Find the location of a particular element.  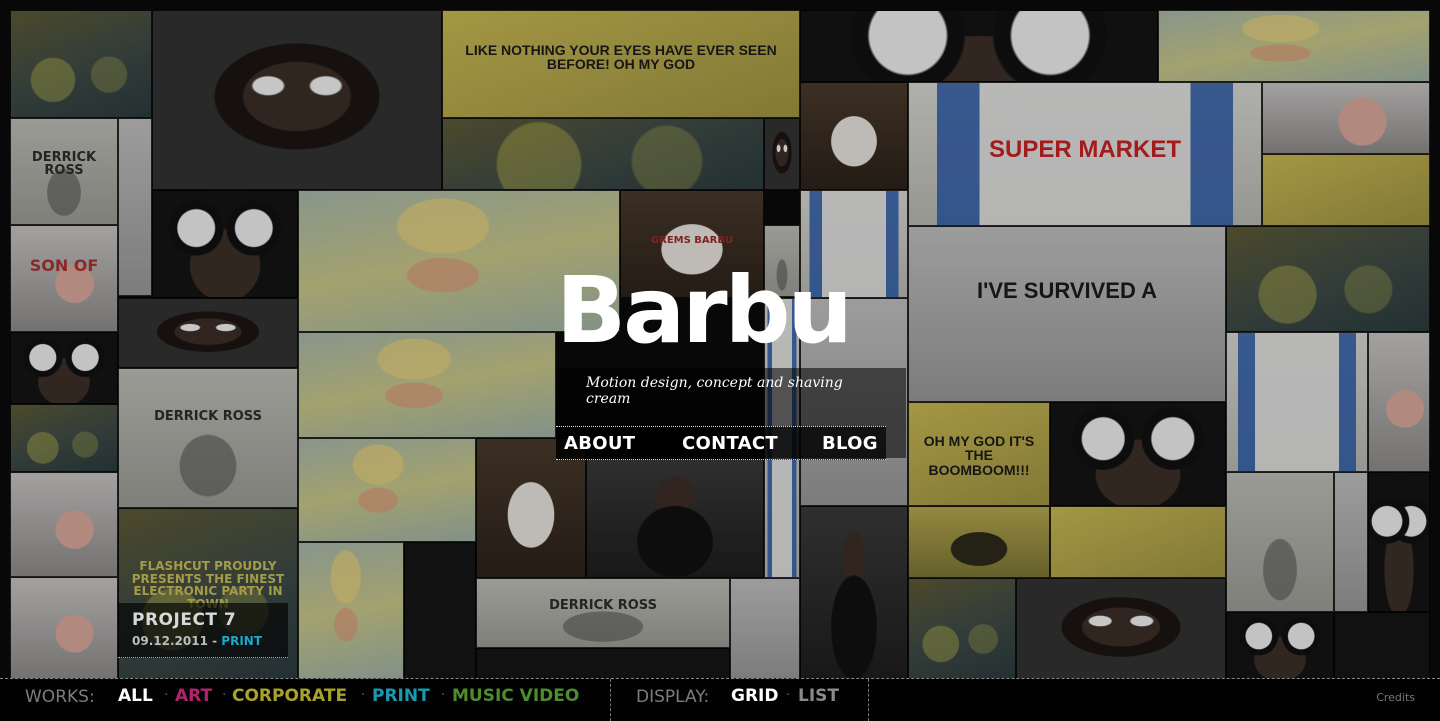

display-label: DISPLAY: is located at coordinates (673, 697).